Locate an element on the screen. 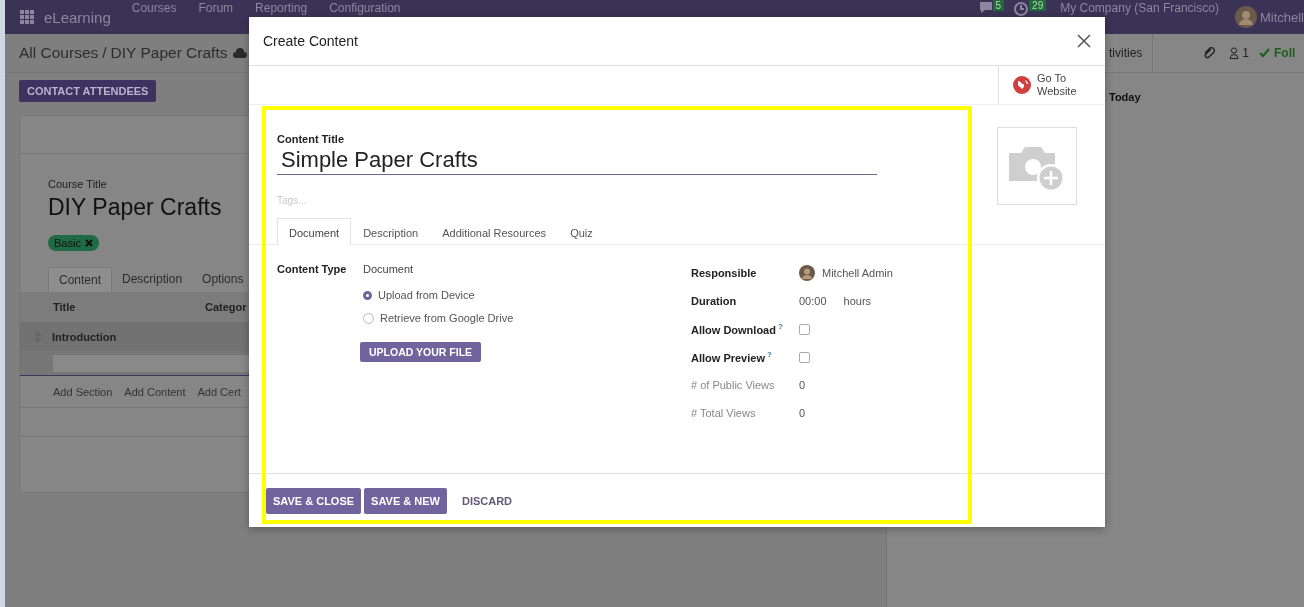 The width and height of the screenshot is (1304, 607). menu-item: Configuration is located at coordinates (365, 7).